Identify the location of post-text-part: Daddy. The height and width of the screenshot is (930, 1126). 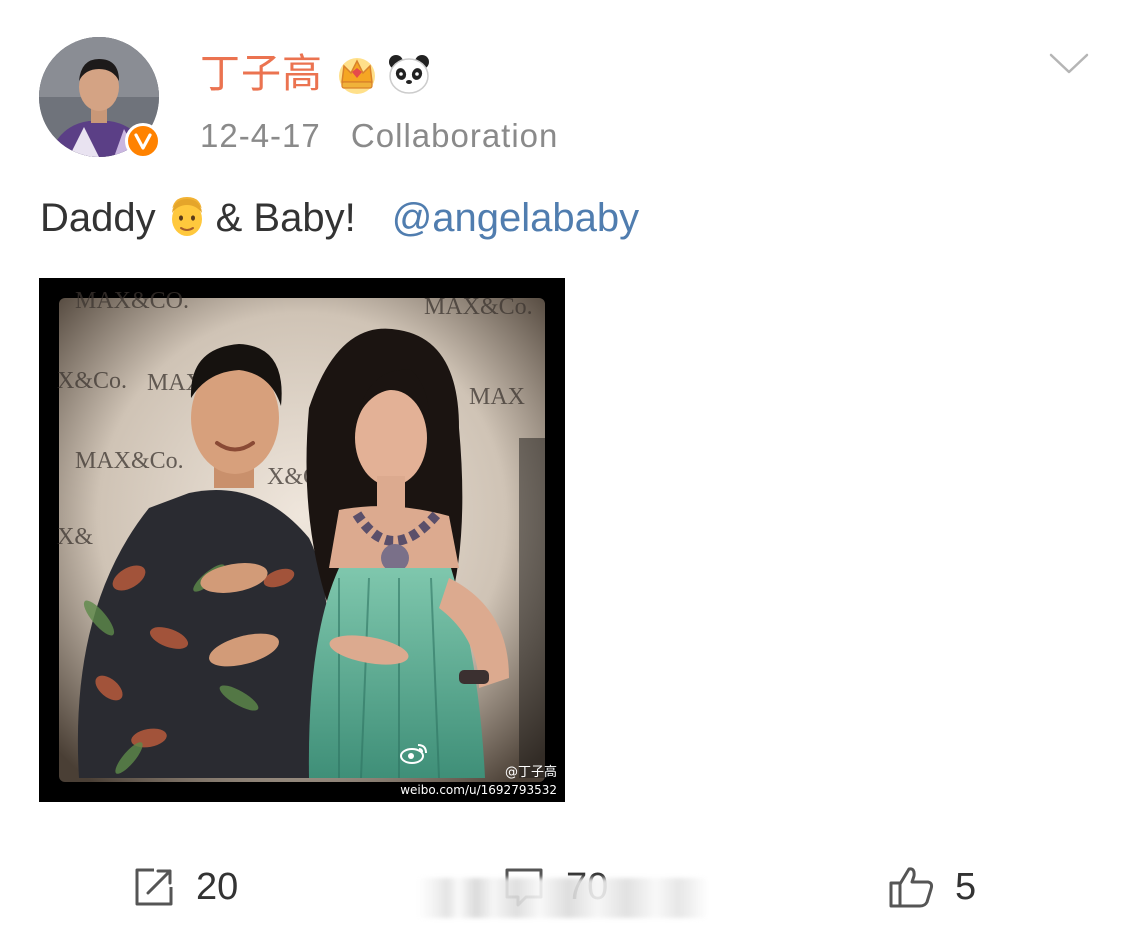
(98, 218).